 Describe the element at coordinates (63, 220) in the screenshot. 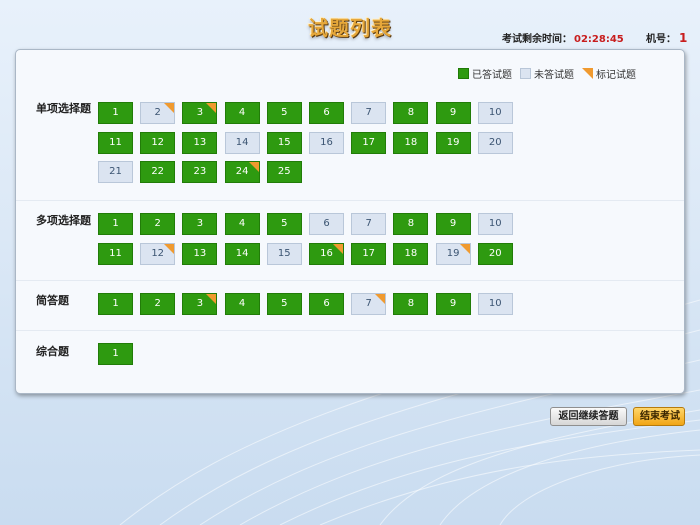

I see `section-label: 多项选择题` at that location.